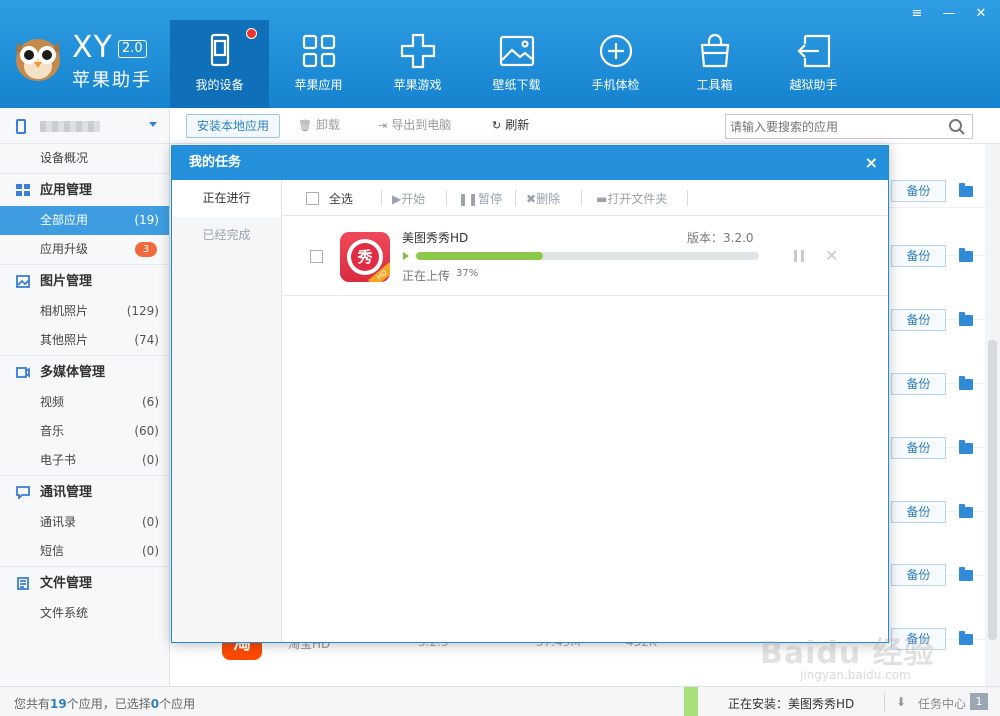 The width and height of the screenshot is (1000, 716). I want to click on main-nav: 我的设备 苹果应用 苹果游戏 壁纸下载 手机体检 工具箱 越狱助手, so click(516, 64).